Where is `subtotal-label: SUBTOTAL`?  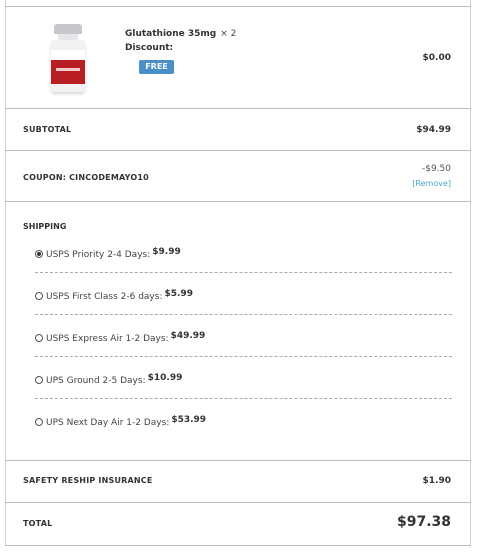
subtotal-label: SUBTOTAL is located at coordinates (47, 129).